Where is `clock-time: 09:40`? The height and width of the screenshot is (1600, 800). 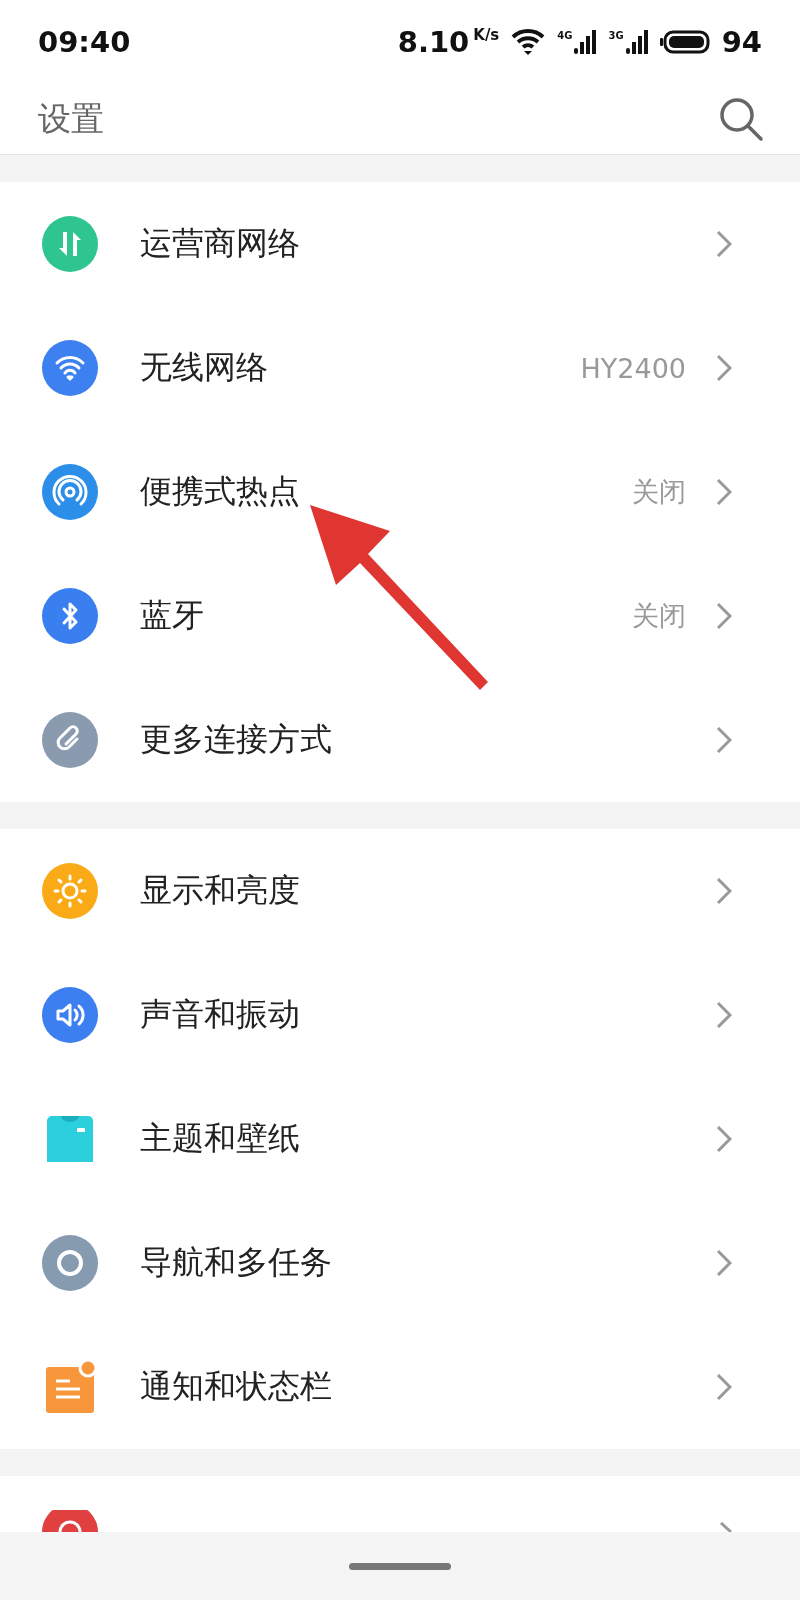
clock-time: 09:40 is located at coordinates (85, 42).